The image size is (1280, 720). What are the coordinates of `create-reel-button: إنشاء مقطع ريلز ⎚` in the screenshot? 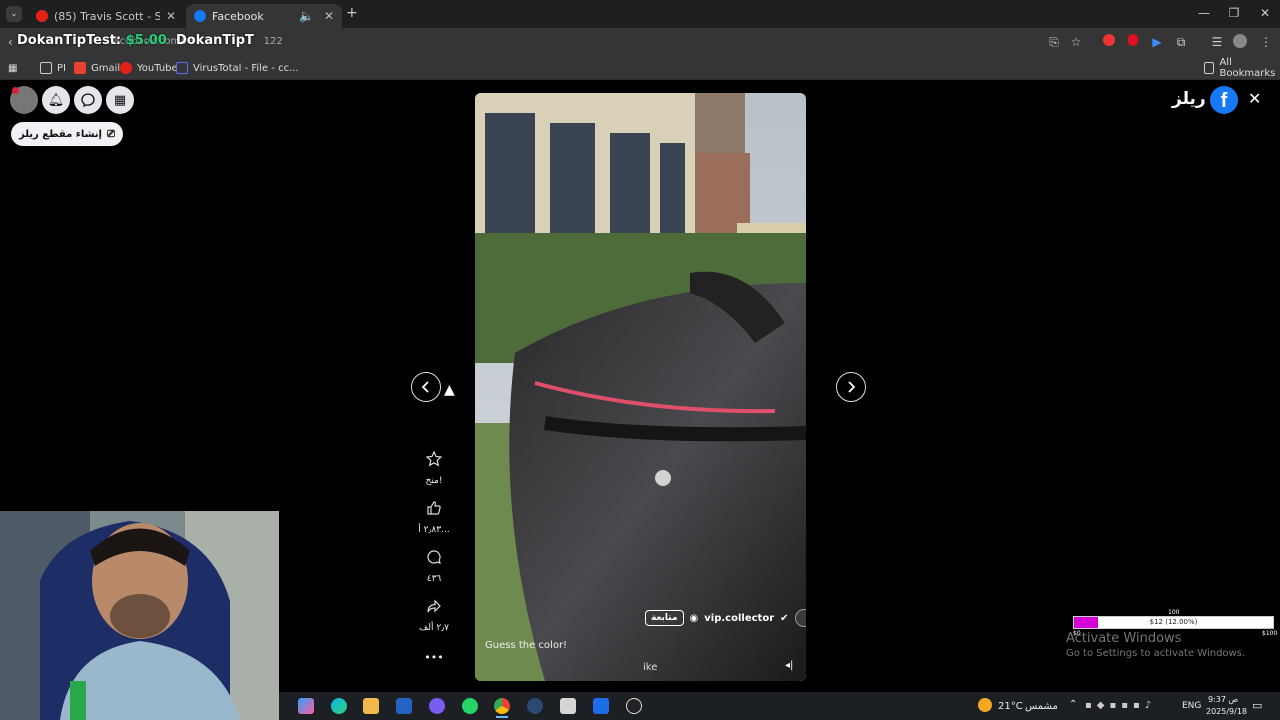 It's located at (67, 134).